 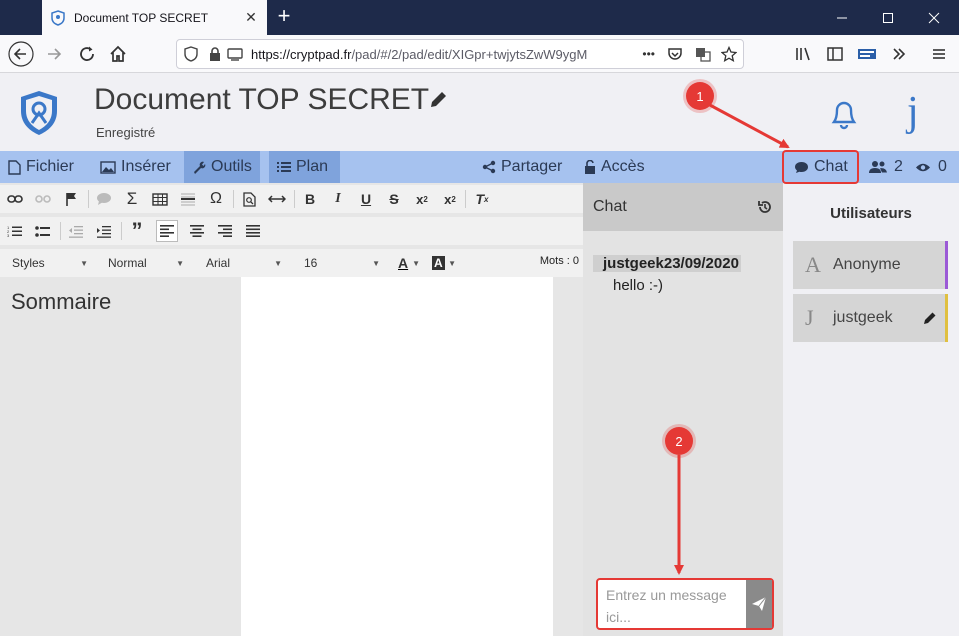 What do you see at coordinates (338, 199) in the screenshot?
I see `italic-button: I` at bounding box center [338, 199].